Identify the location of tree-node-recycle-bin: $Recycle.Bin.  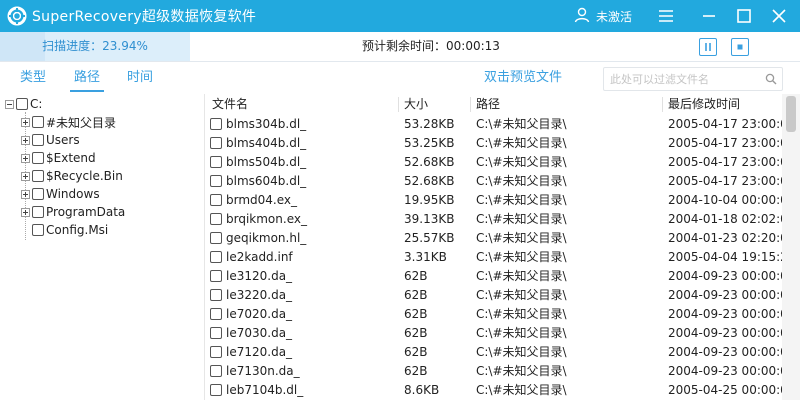
(72, 176).